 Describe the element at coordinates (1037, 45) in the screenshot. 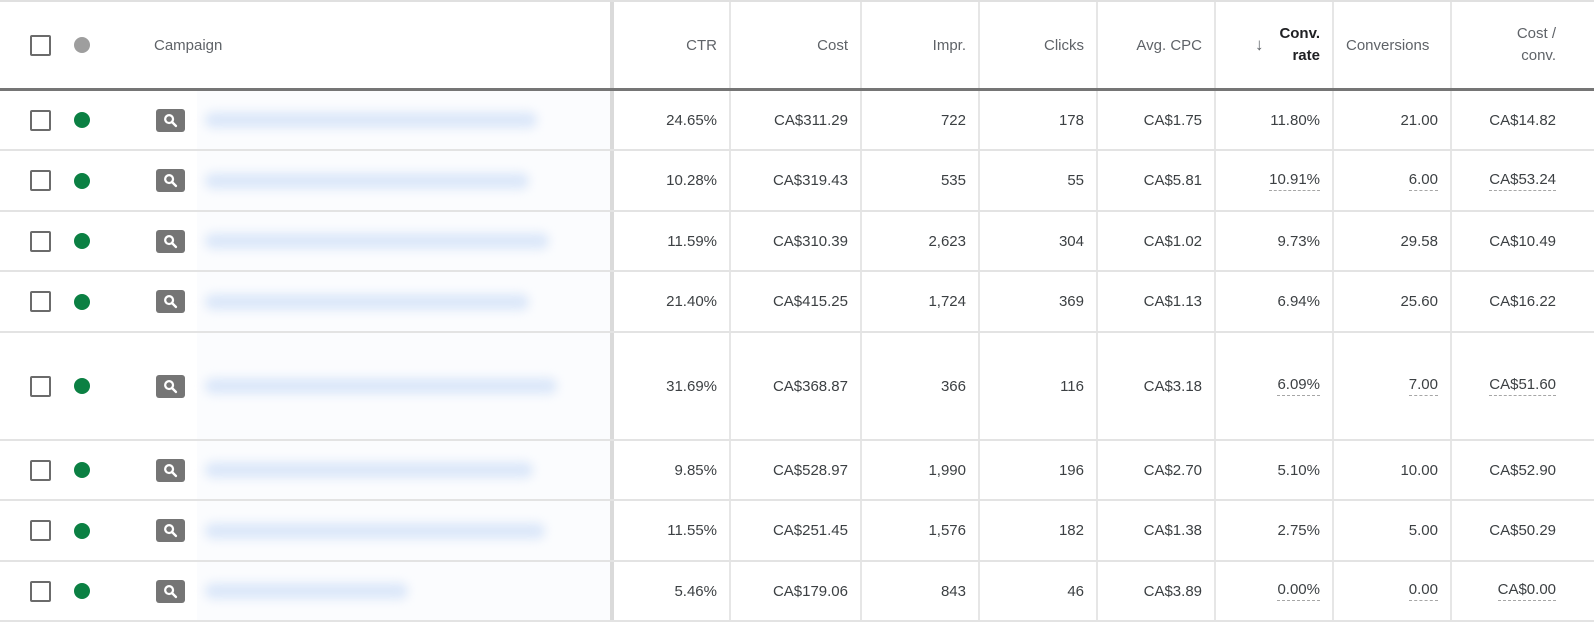

I see `clicks-header: Clicks` at that location.